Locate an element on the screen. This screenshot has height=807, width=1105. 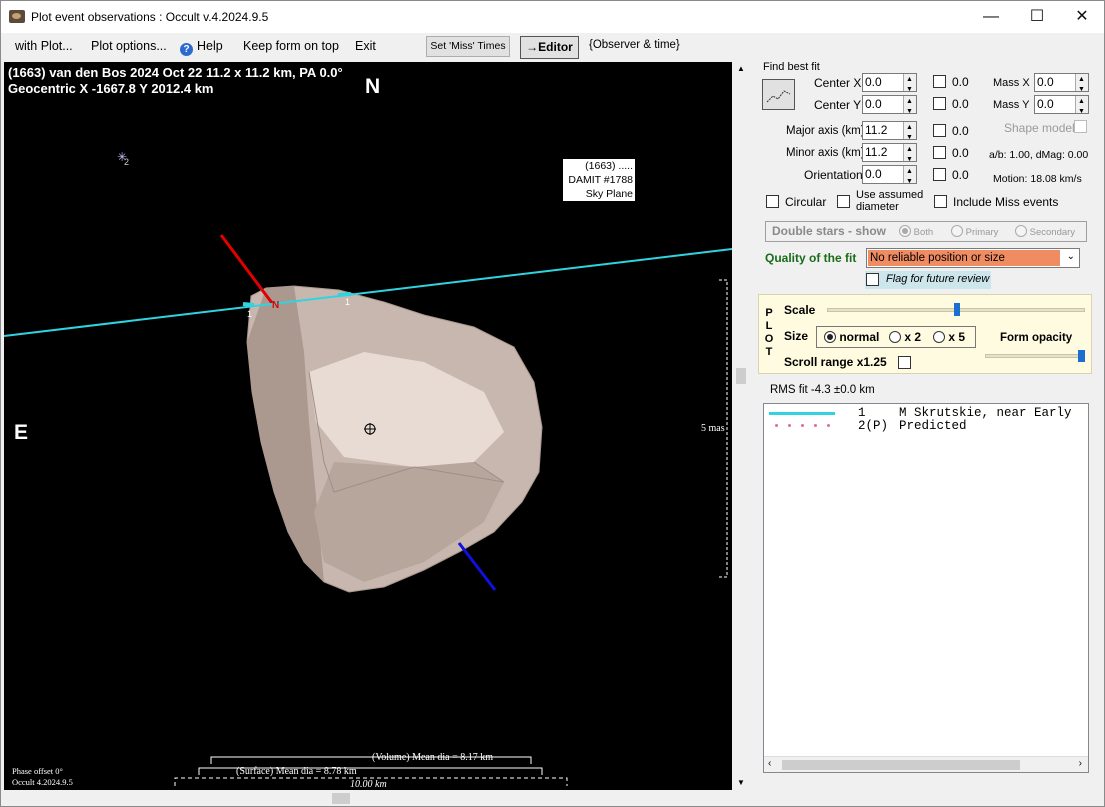
center-y-step: 0.0 is located at coordinates (960, 104).